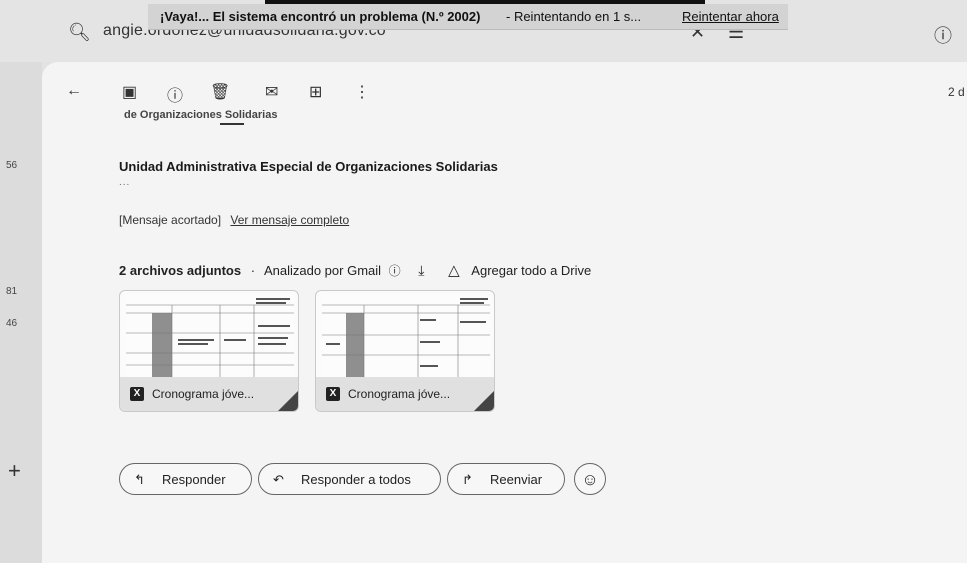 The height and width of the screenshot is (563, 967). I want to click on attachment-count: 2 archivos adjuntos, so click(180, 270).